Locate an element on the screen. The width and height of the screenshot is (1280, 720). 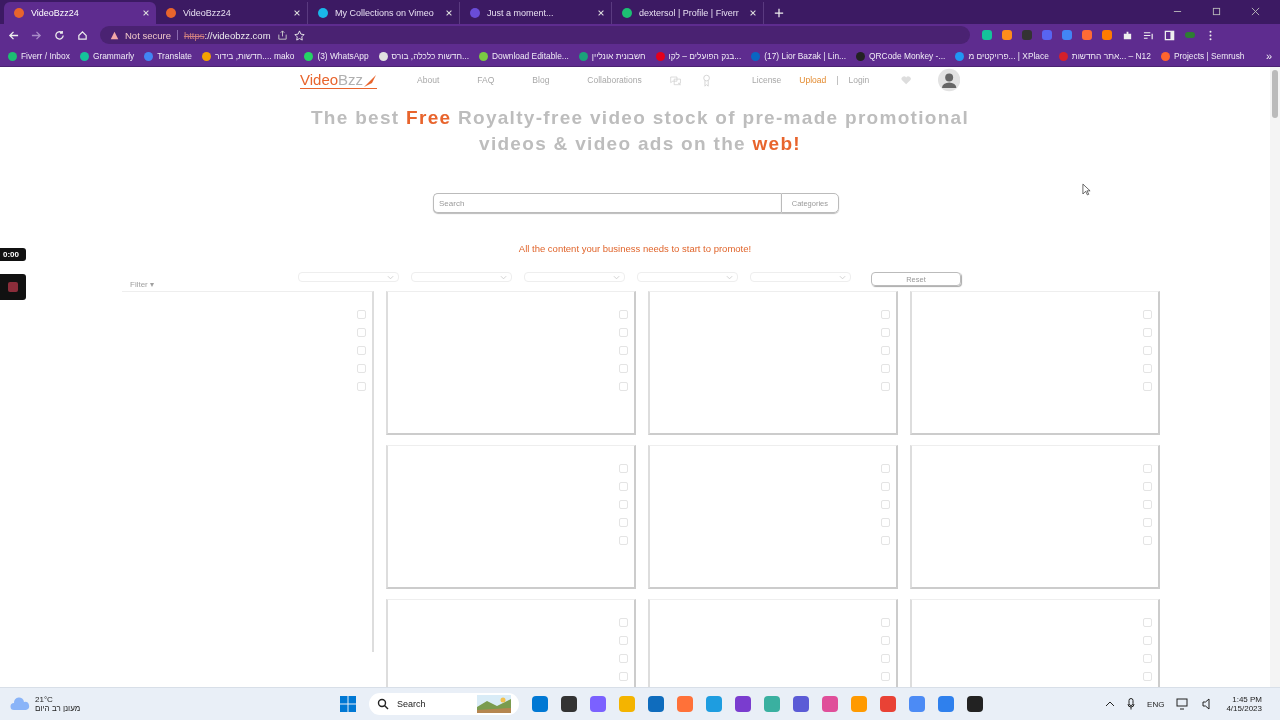
stop-button is located at coordinates (13, 287).